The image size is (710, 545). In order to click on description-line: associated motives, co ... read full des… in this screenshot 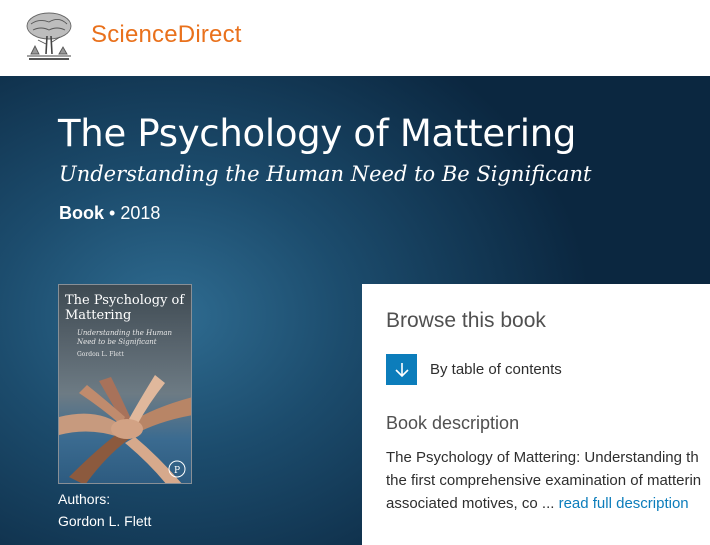, I will do `click(548, 503)`.